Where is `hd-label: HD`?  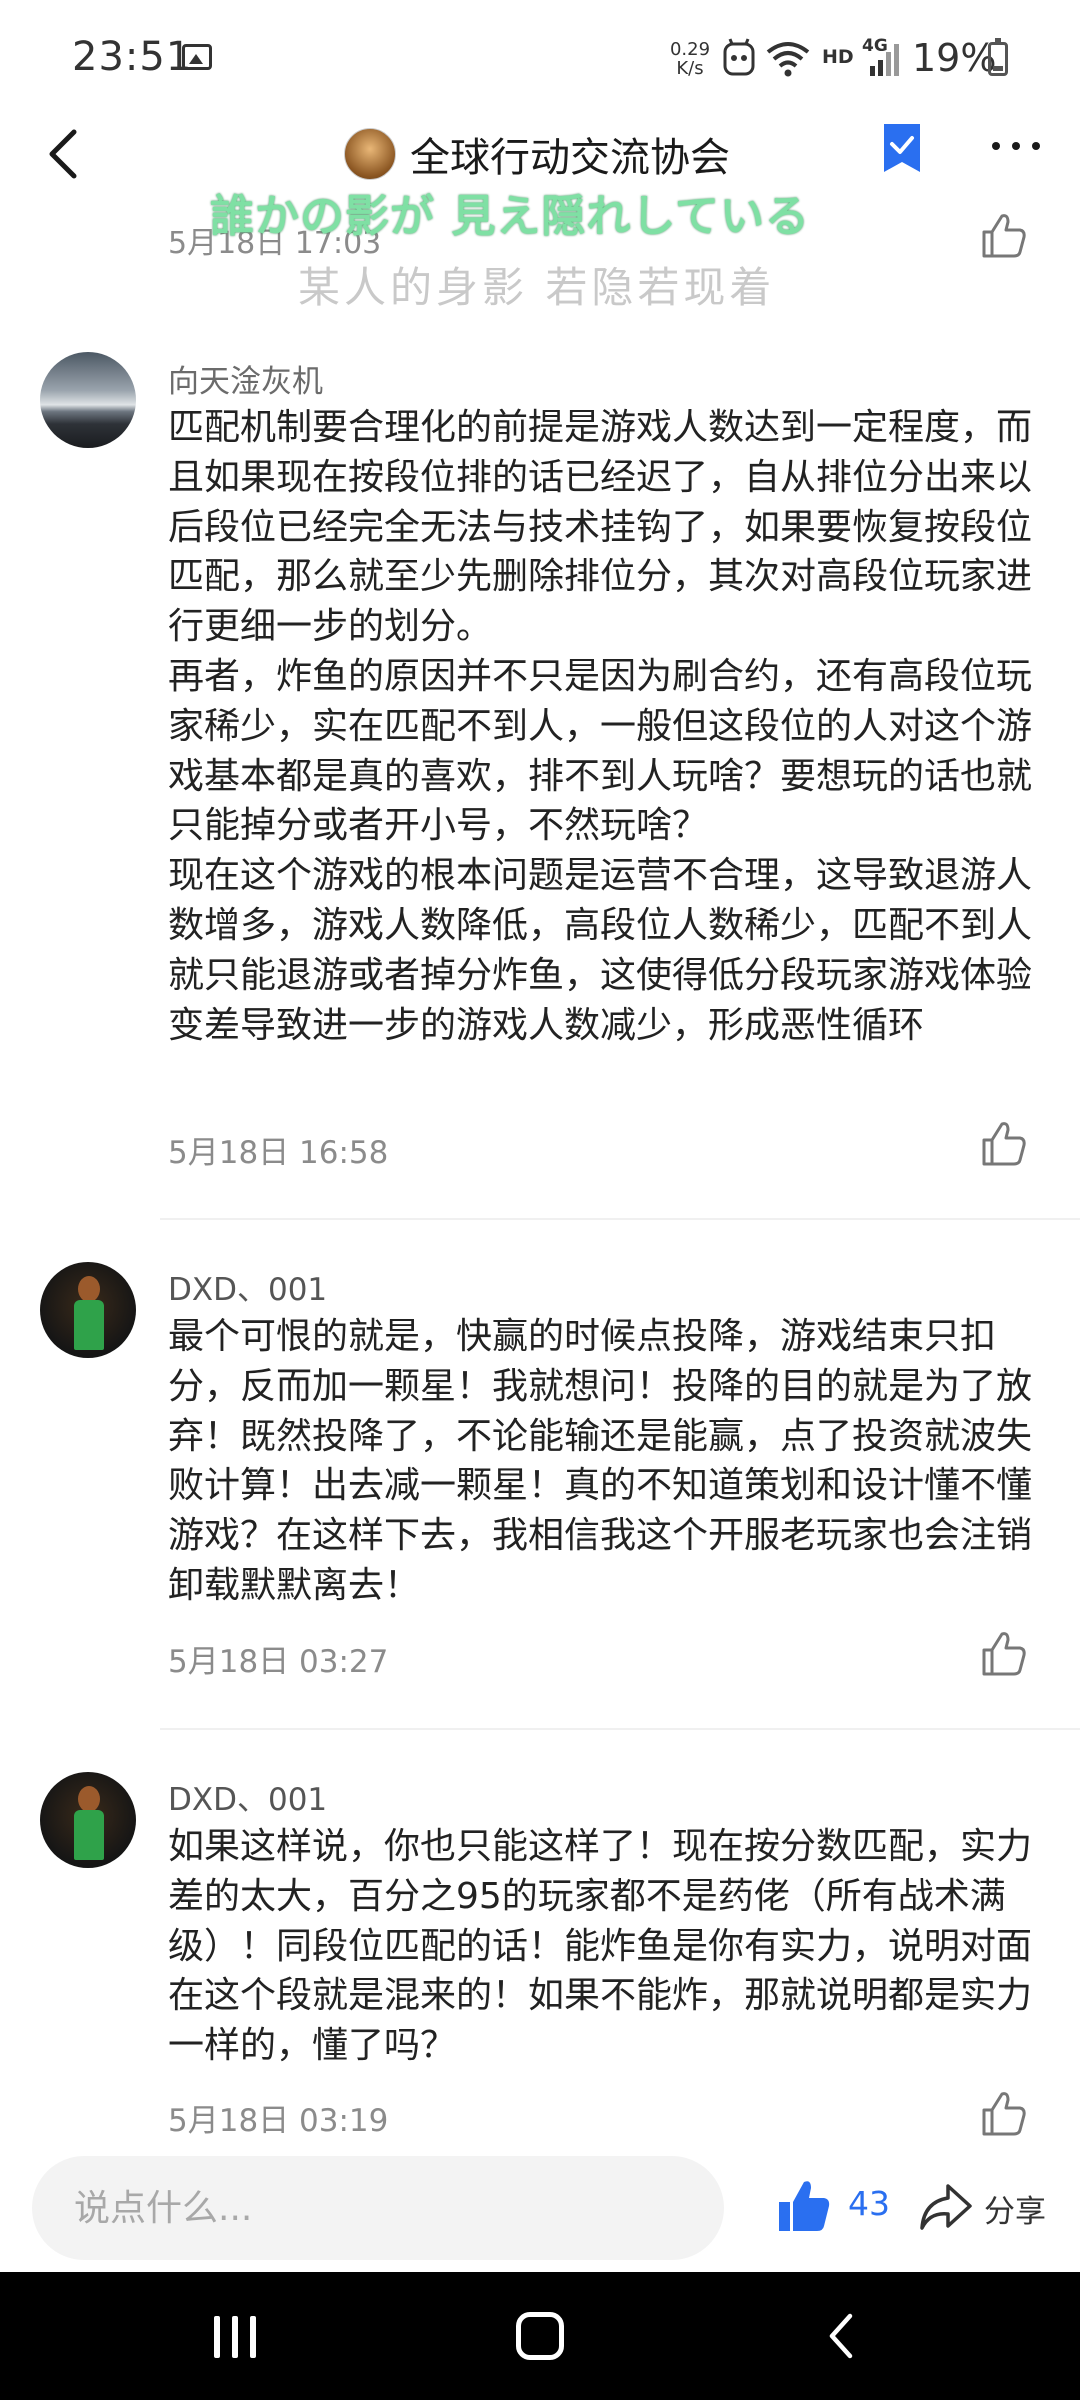
hd-label: HD is located at coordinates (838, 57).